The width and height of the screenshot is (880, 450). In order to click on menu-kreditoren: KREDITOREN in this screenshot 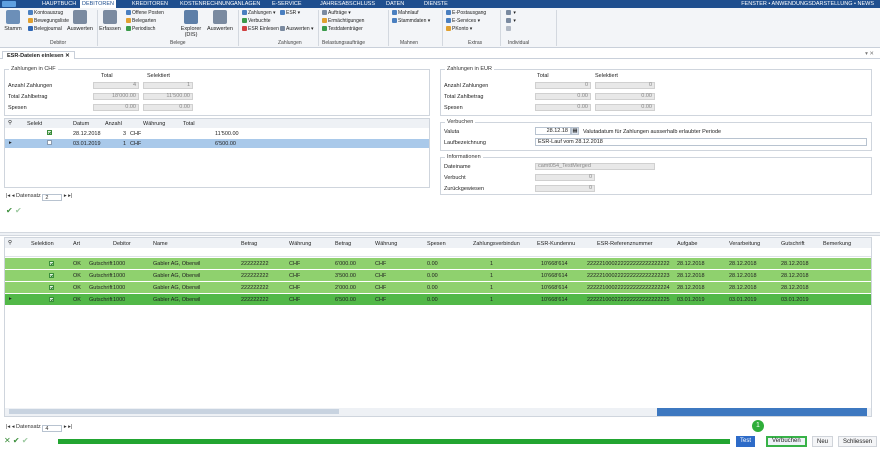, I will do `click(150, 4)`.